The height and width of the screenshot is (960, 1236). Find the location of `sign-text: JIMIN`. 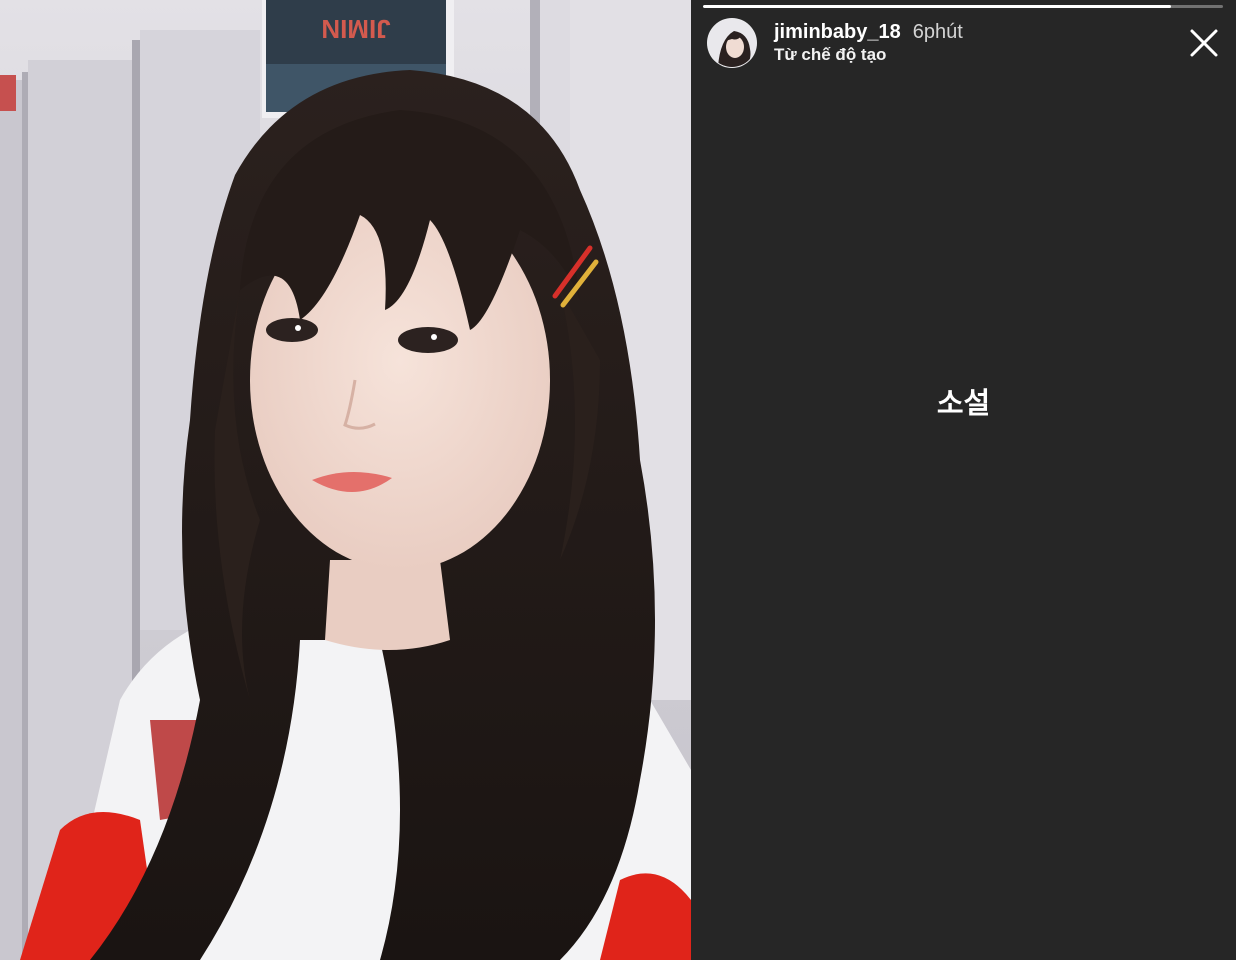

sign-text: JIMIN is located at coordinates (355, 29).